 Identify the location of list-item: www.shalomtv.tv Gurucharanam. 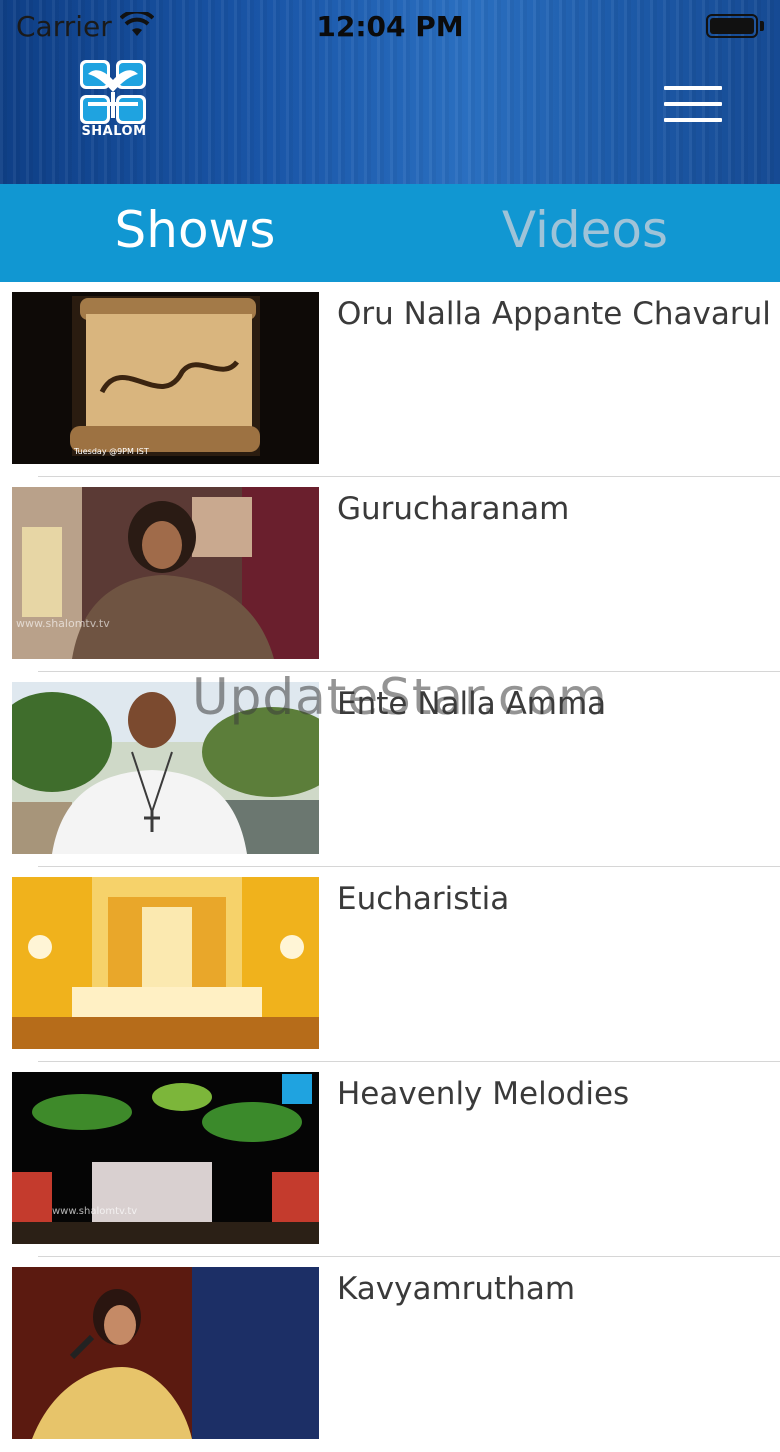
(390, 574).